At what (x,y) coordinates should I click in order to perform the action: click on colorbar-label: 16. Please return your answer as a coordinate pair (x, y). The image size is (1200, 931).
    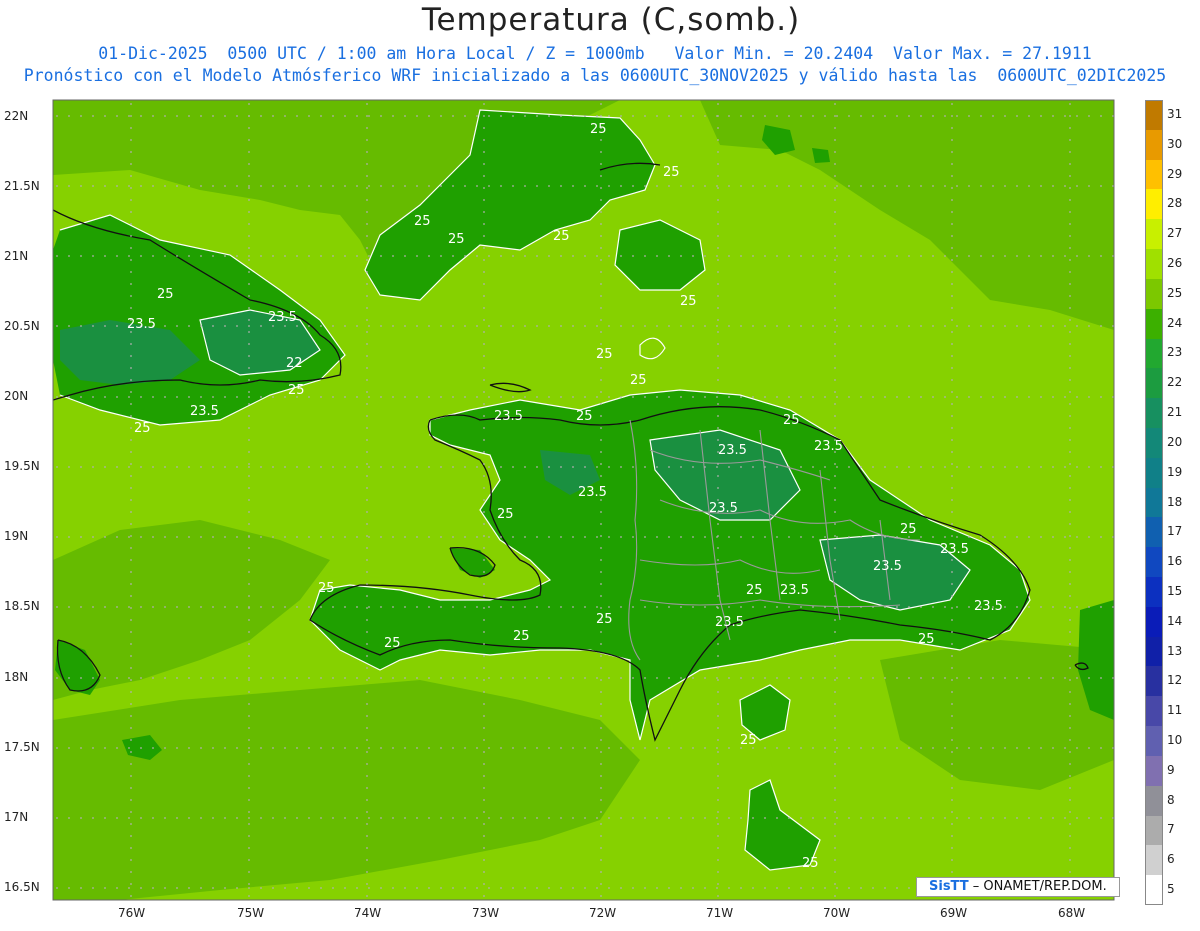
    Looking at the image, I should click on (1175, 561).